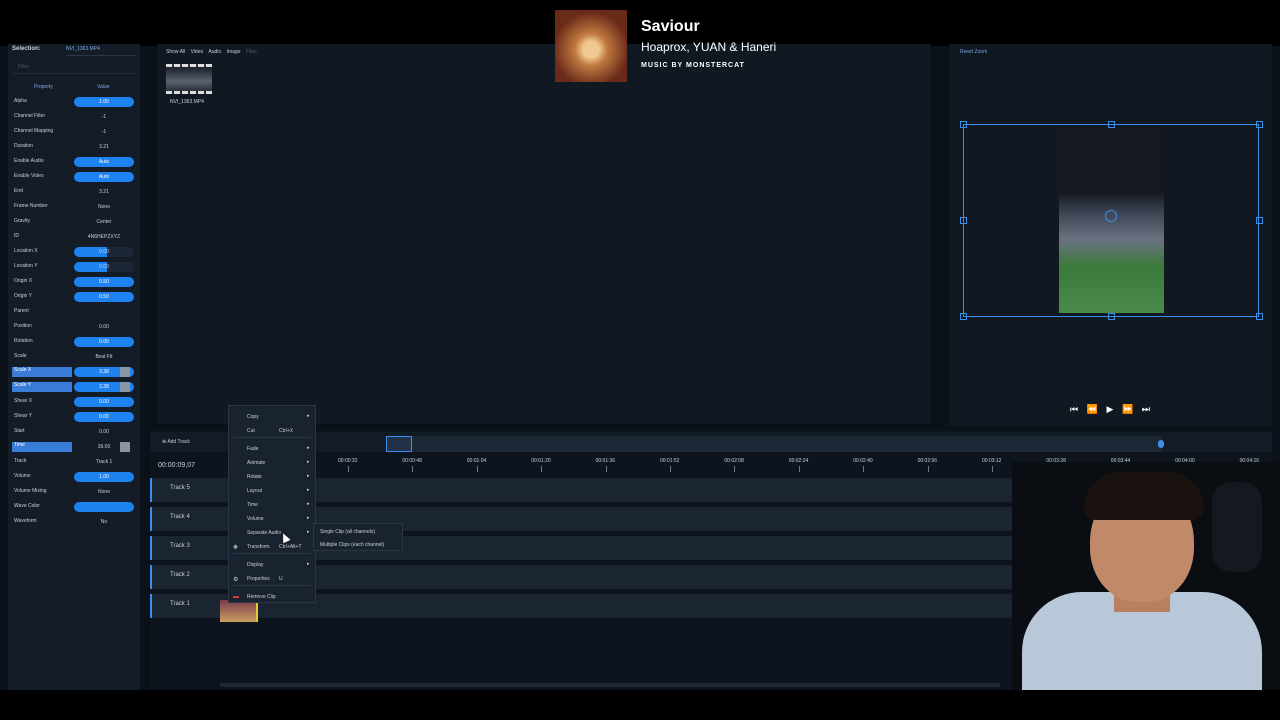  What do you see at coordinates (272, 491) in the screenshot?
I see `menu-item-layout: Layout ▸` at bounding box center [272, 491].